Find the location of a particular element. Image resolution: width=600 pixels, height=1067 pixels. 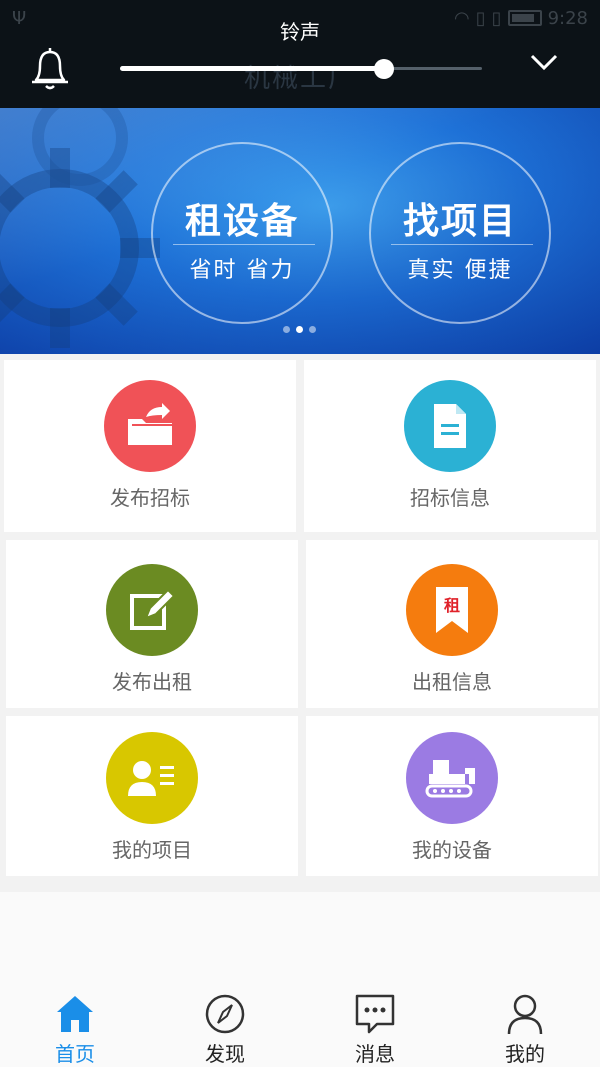

rent-equipment-title: 租设备 is located at coordinates (241, 221).